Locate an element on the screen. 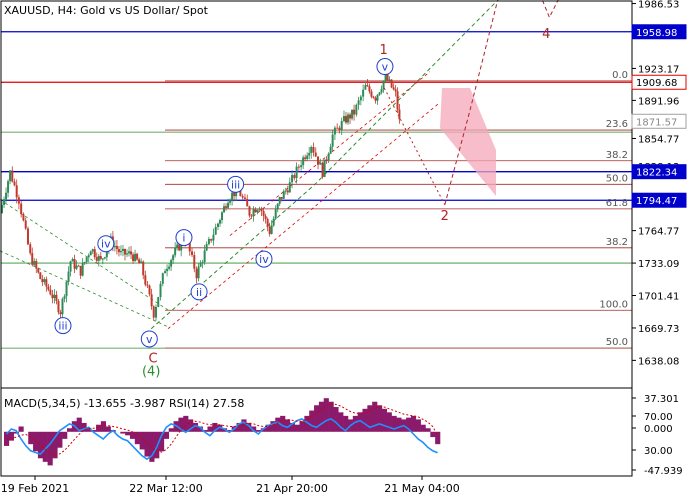 The height and width of the screenshot is (504, 700). price-tag-label: 1794.47 is located at coordinates (656, 201).